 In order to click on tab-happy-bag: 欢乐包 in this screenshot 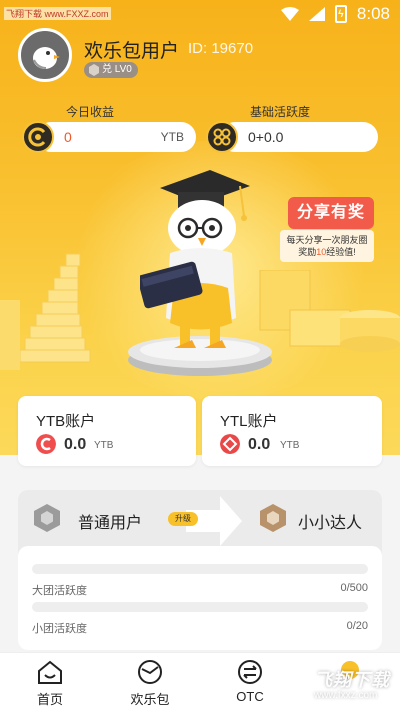, I will do `click(150, 682)`.